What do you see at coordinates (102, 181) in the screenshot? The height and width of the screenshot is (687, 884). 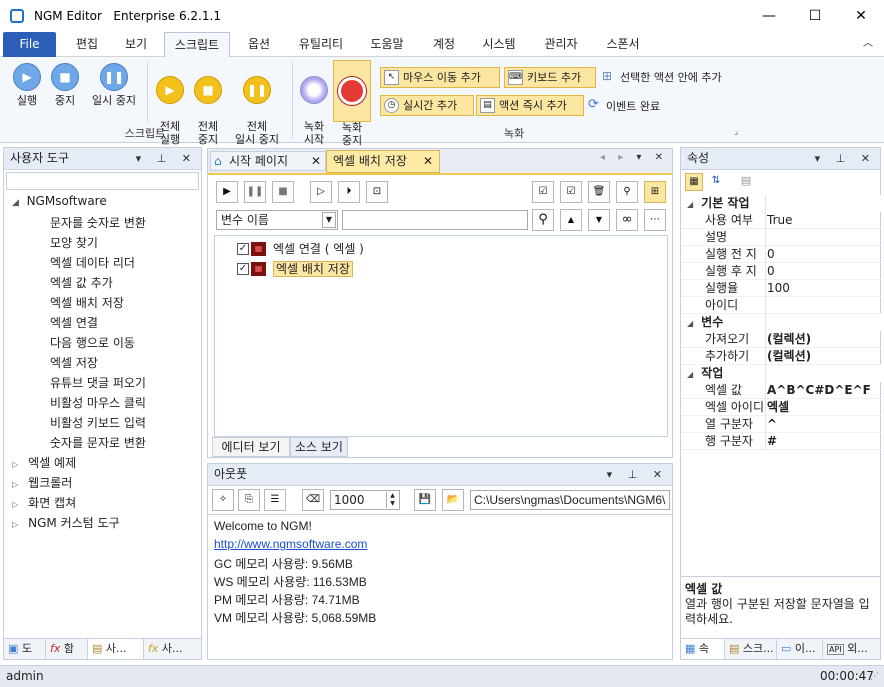 I see `tool-search-input` at bounding box center [102, 181].